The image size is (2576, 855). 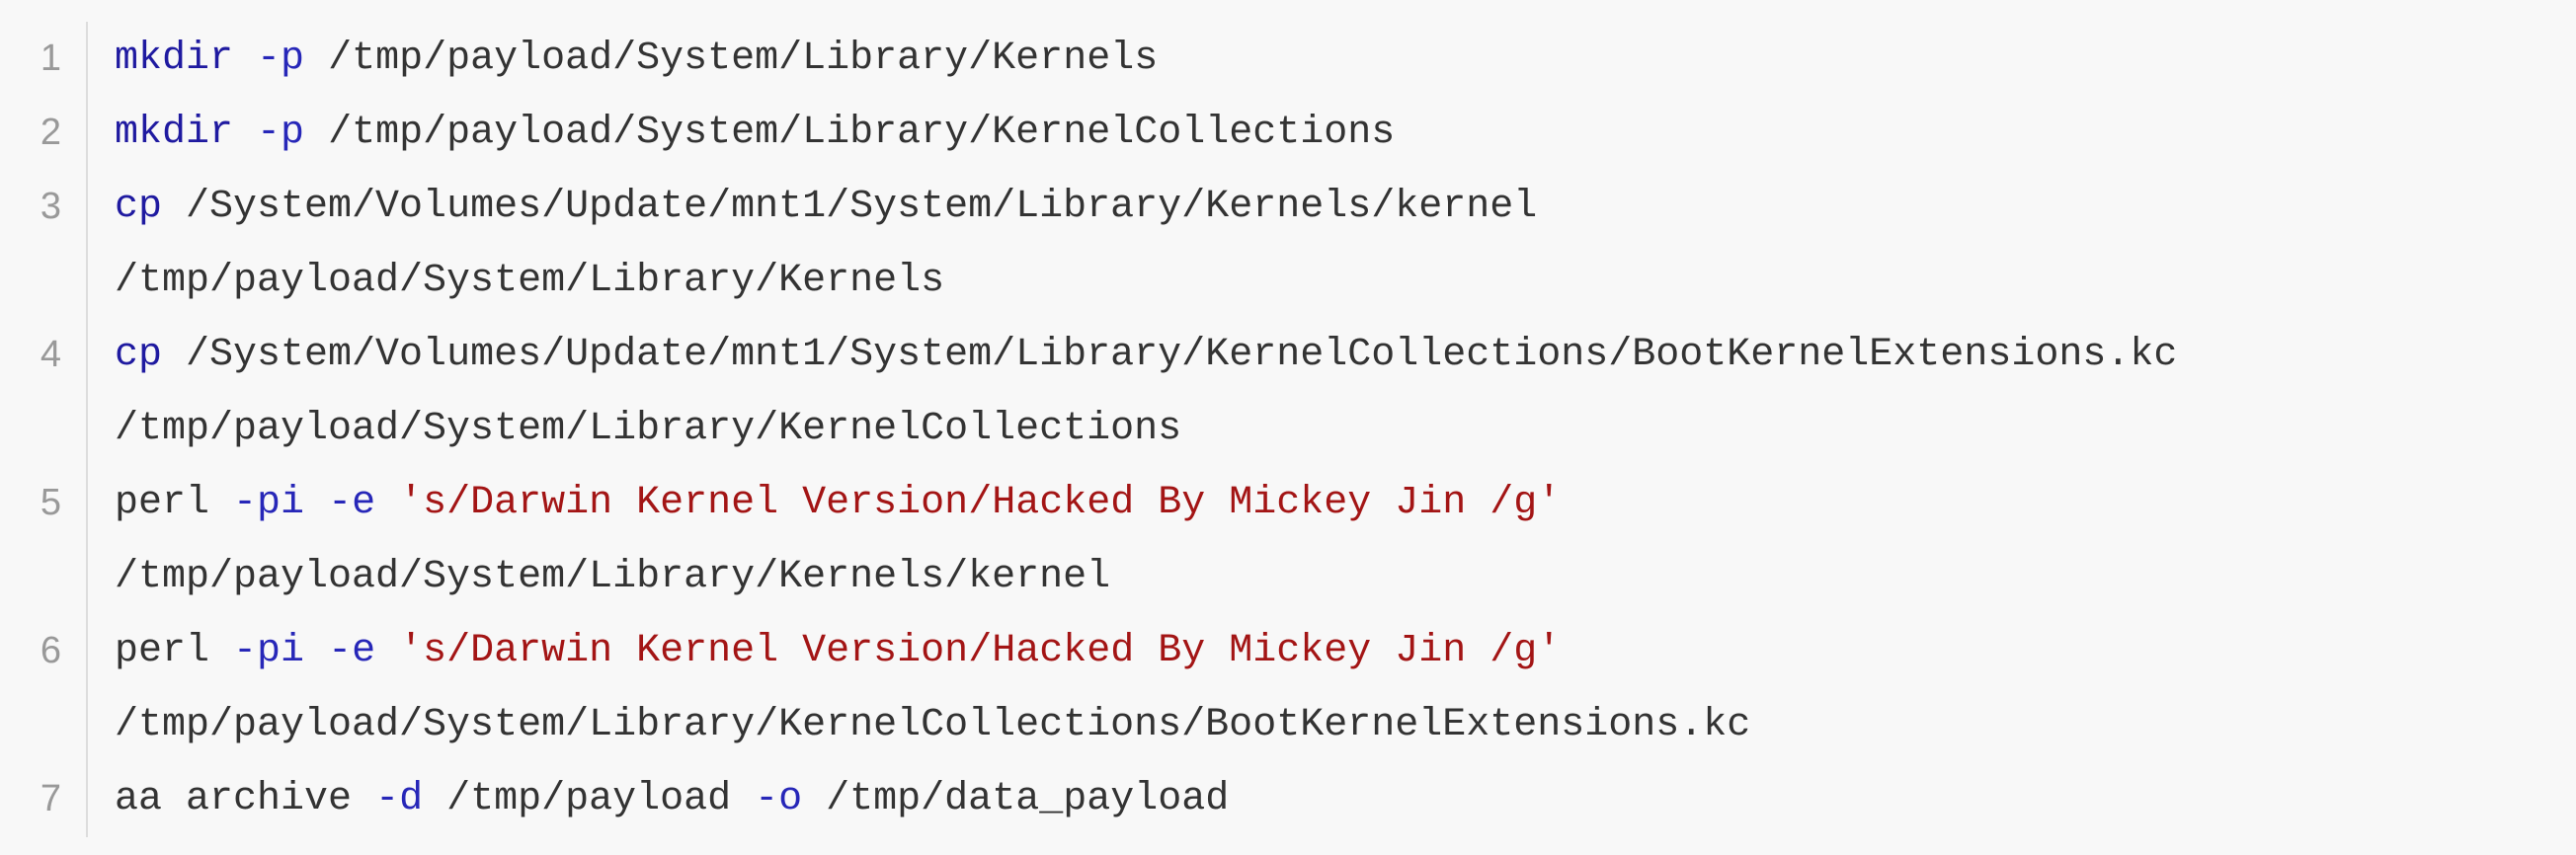 What do you see at coordinates (50, 354) in the screenshot?
I see `line-number: 4` at bounding box center [50, 354].